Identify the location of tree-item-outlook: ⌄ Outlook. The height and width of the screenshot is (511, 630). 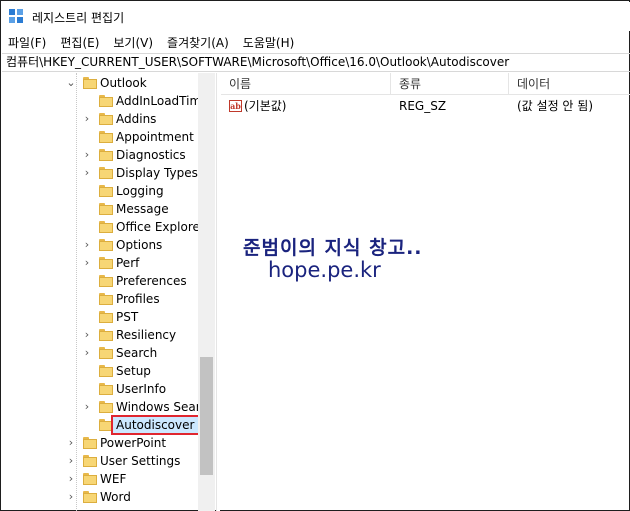
(102, 83).